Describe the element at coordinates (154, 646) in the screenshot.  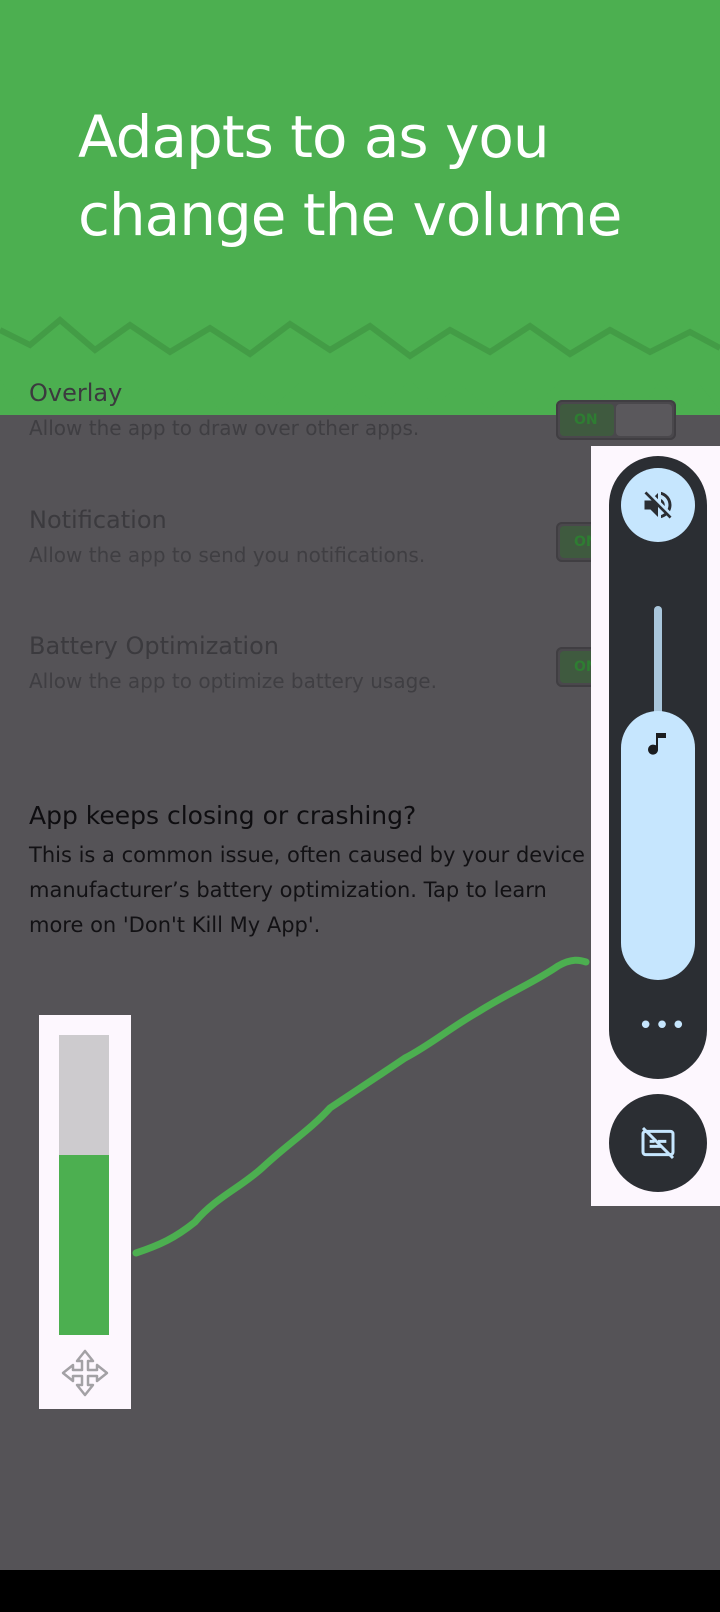
I see `setting-title: Battery Optimization` at that location.